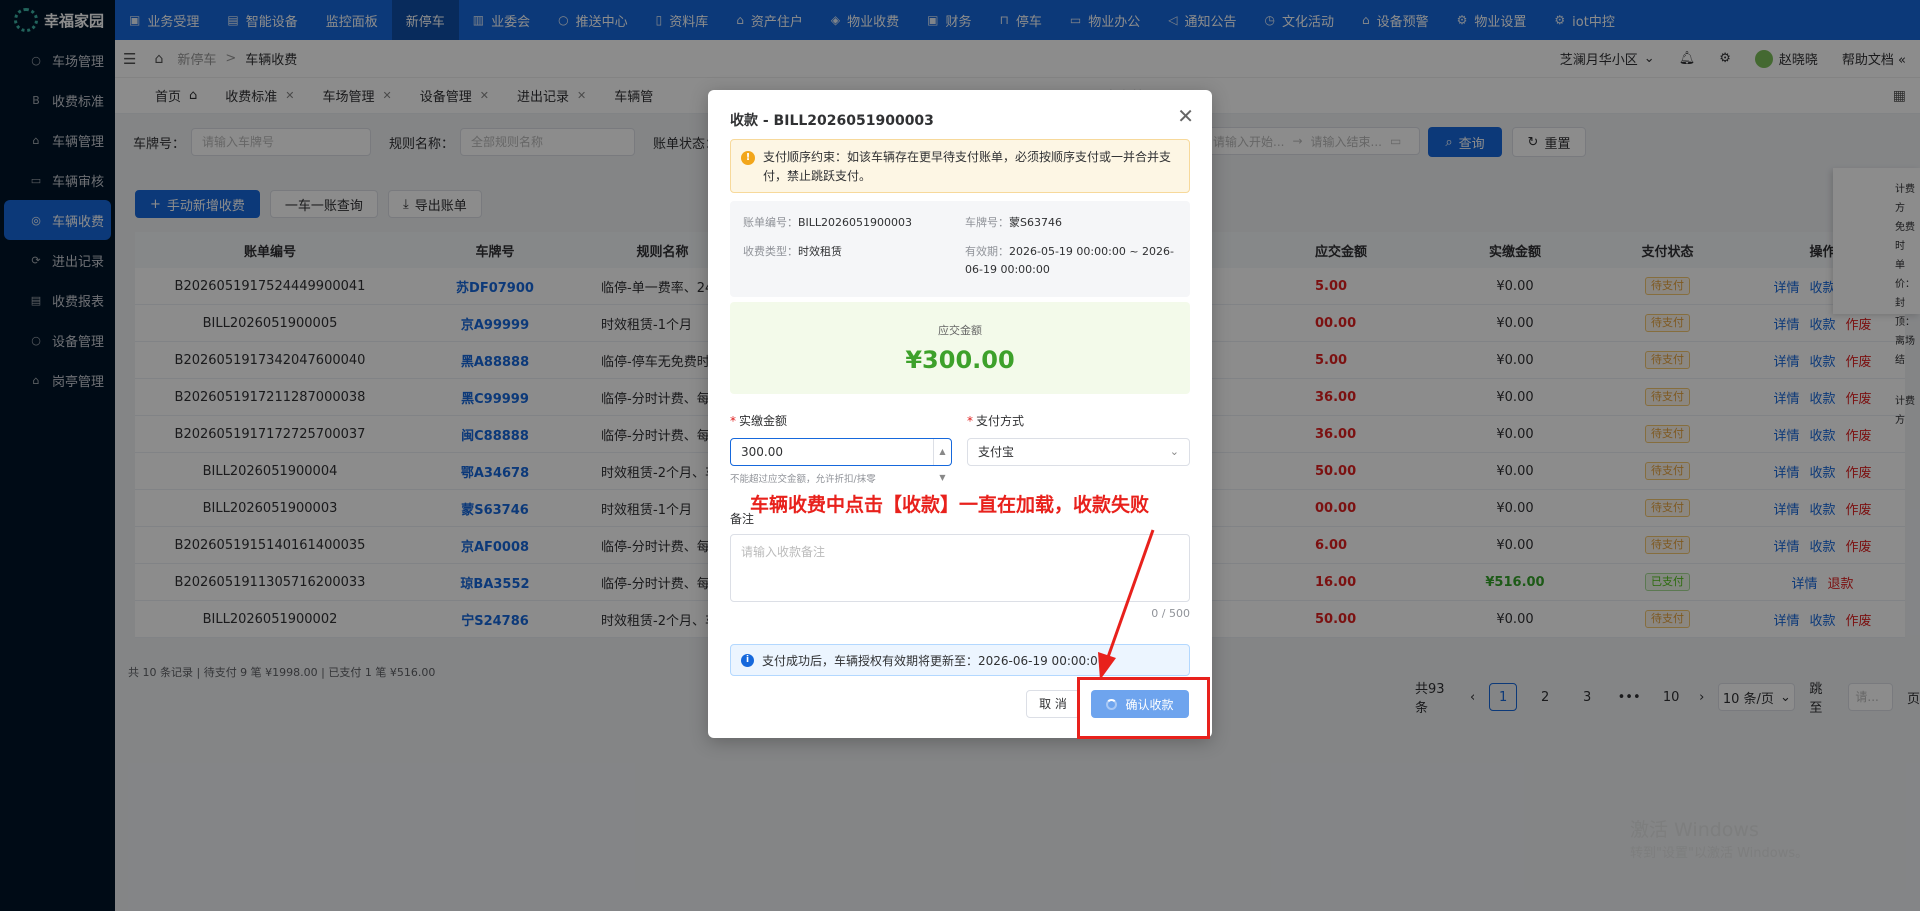 Image resolution: width=1920 pixels, height=911 pixels. What do you see at coordinates (950, 505) in the screenshot?
I see `annotation-text: 车辆收费中点击【收款】一直在加载，收款失败` at bounding box center [950, 505].